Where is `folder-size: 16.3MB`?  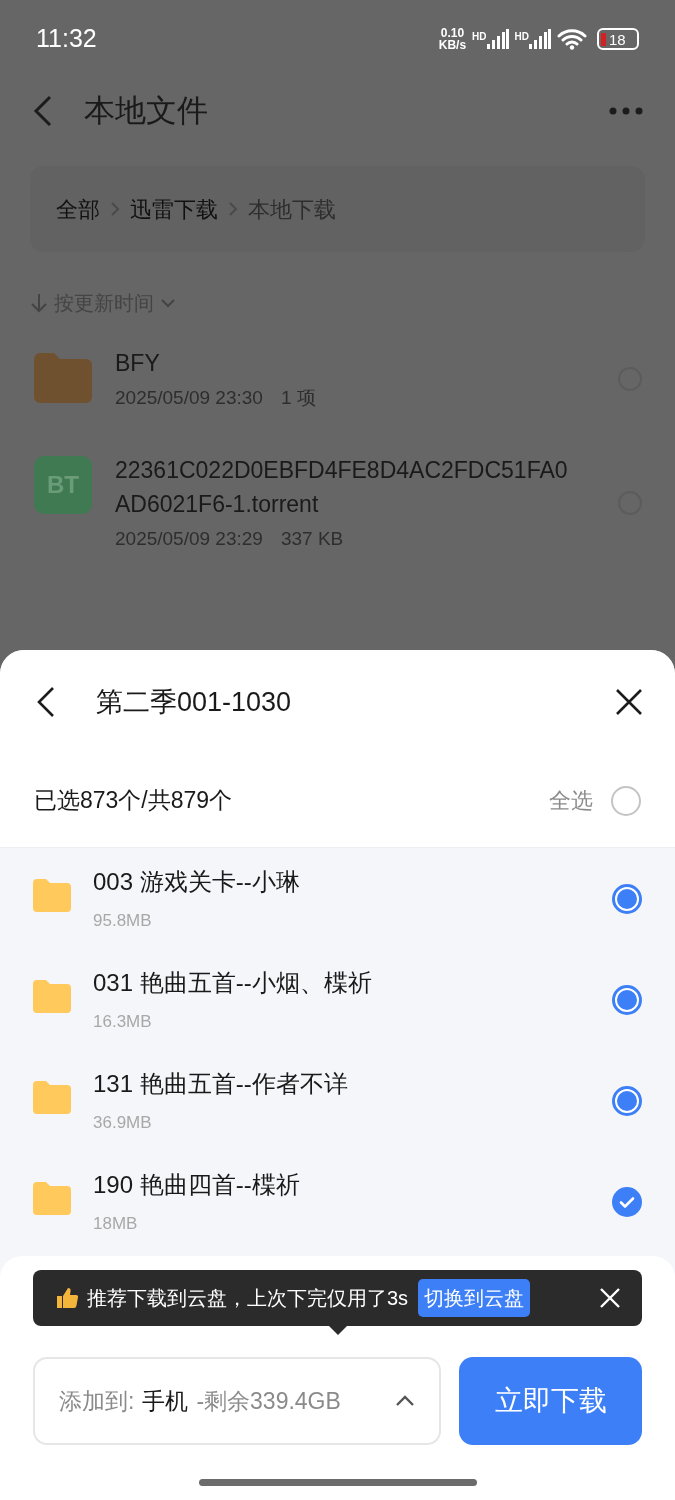
folder-size: 16.3MB is located at coordinates (123, 1021).